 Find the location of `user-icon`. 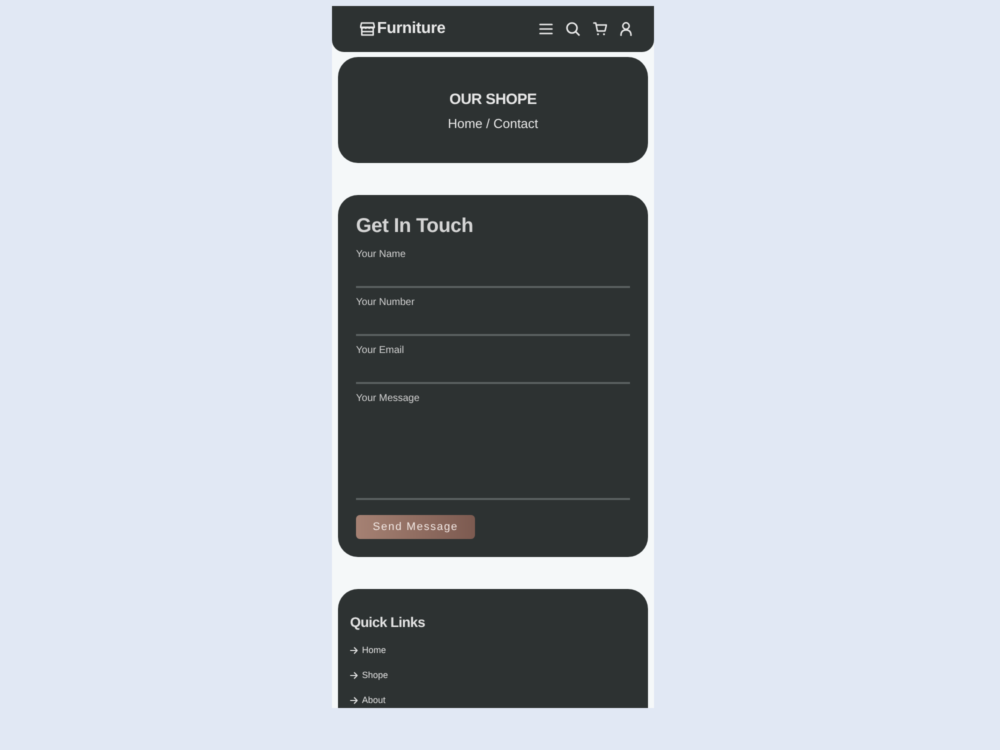

user-icon is located at coordinates (626, 29).